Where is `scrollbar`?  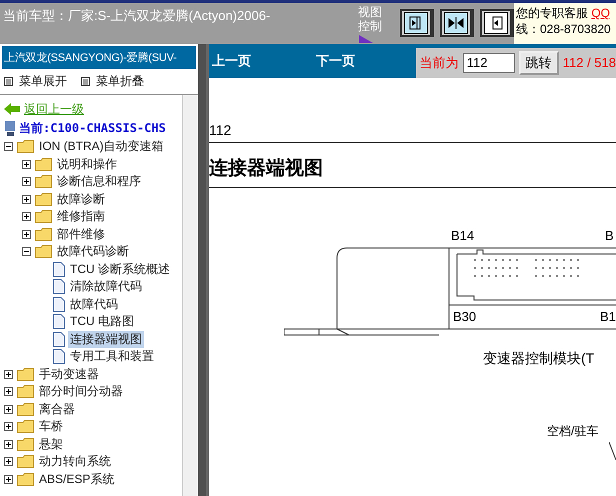
scrollbar is located at coordinates (190, 295).